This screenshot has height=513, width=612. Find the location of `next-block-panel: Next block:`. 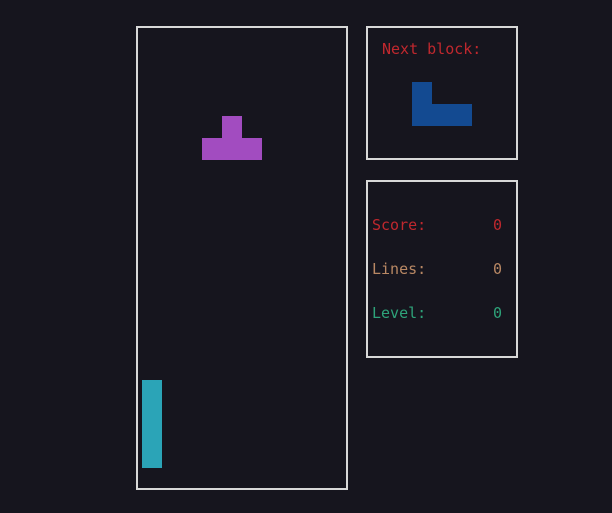

next-block-panel: Next block: is located at coordinates (442, 93).